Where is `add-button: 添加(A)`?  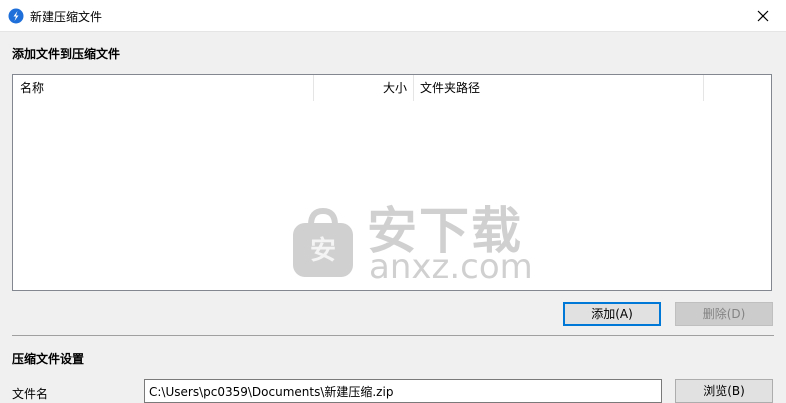 add-button: 添加(A) is located at coordinates (612, 314).